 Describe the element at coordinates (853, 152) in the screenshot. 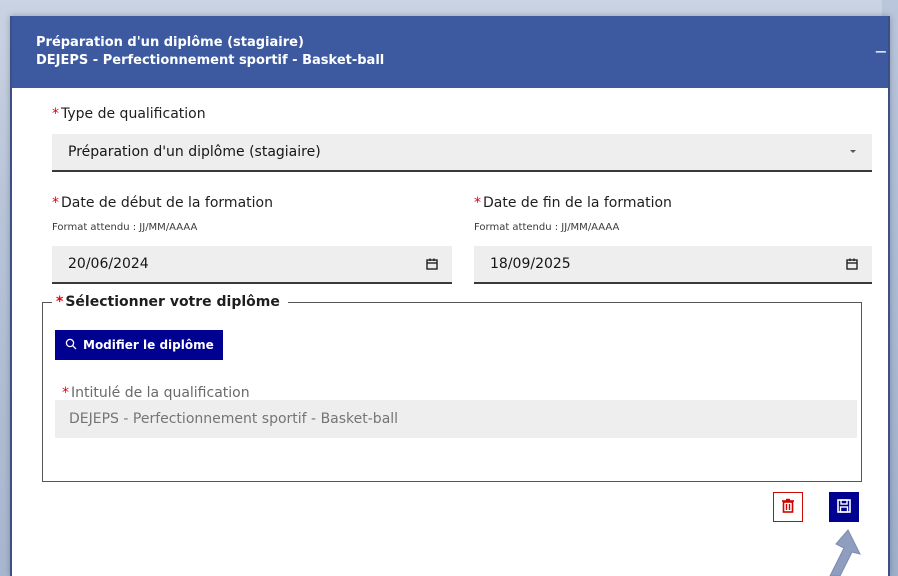

I see `caret-down-icon` at that location.